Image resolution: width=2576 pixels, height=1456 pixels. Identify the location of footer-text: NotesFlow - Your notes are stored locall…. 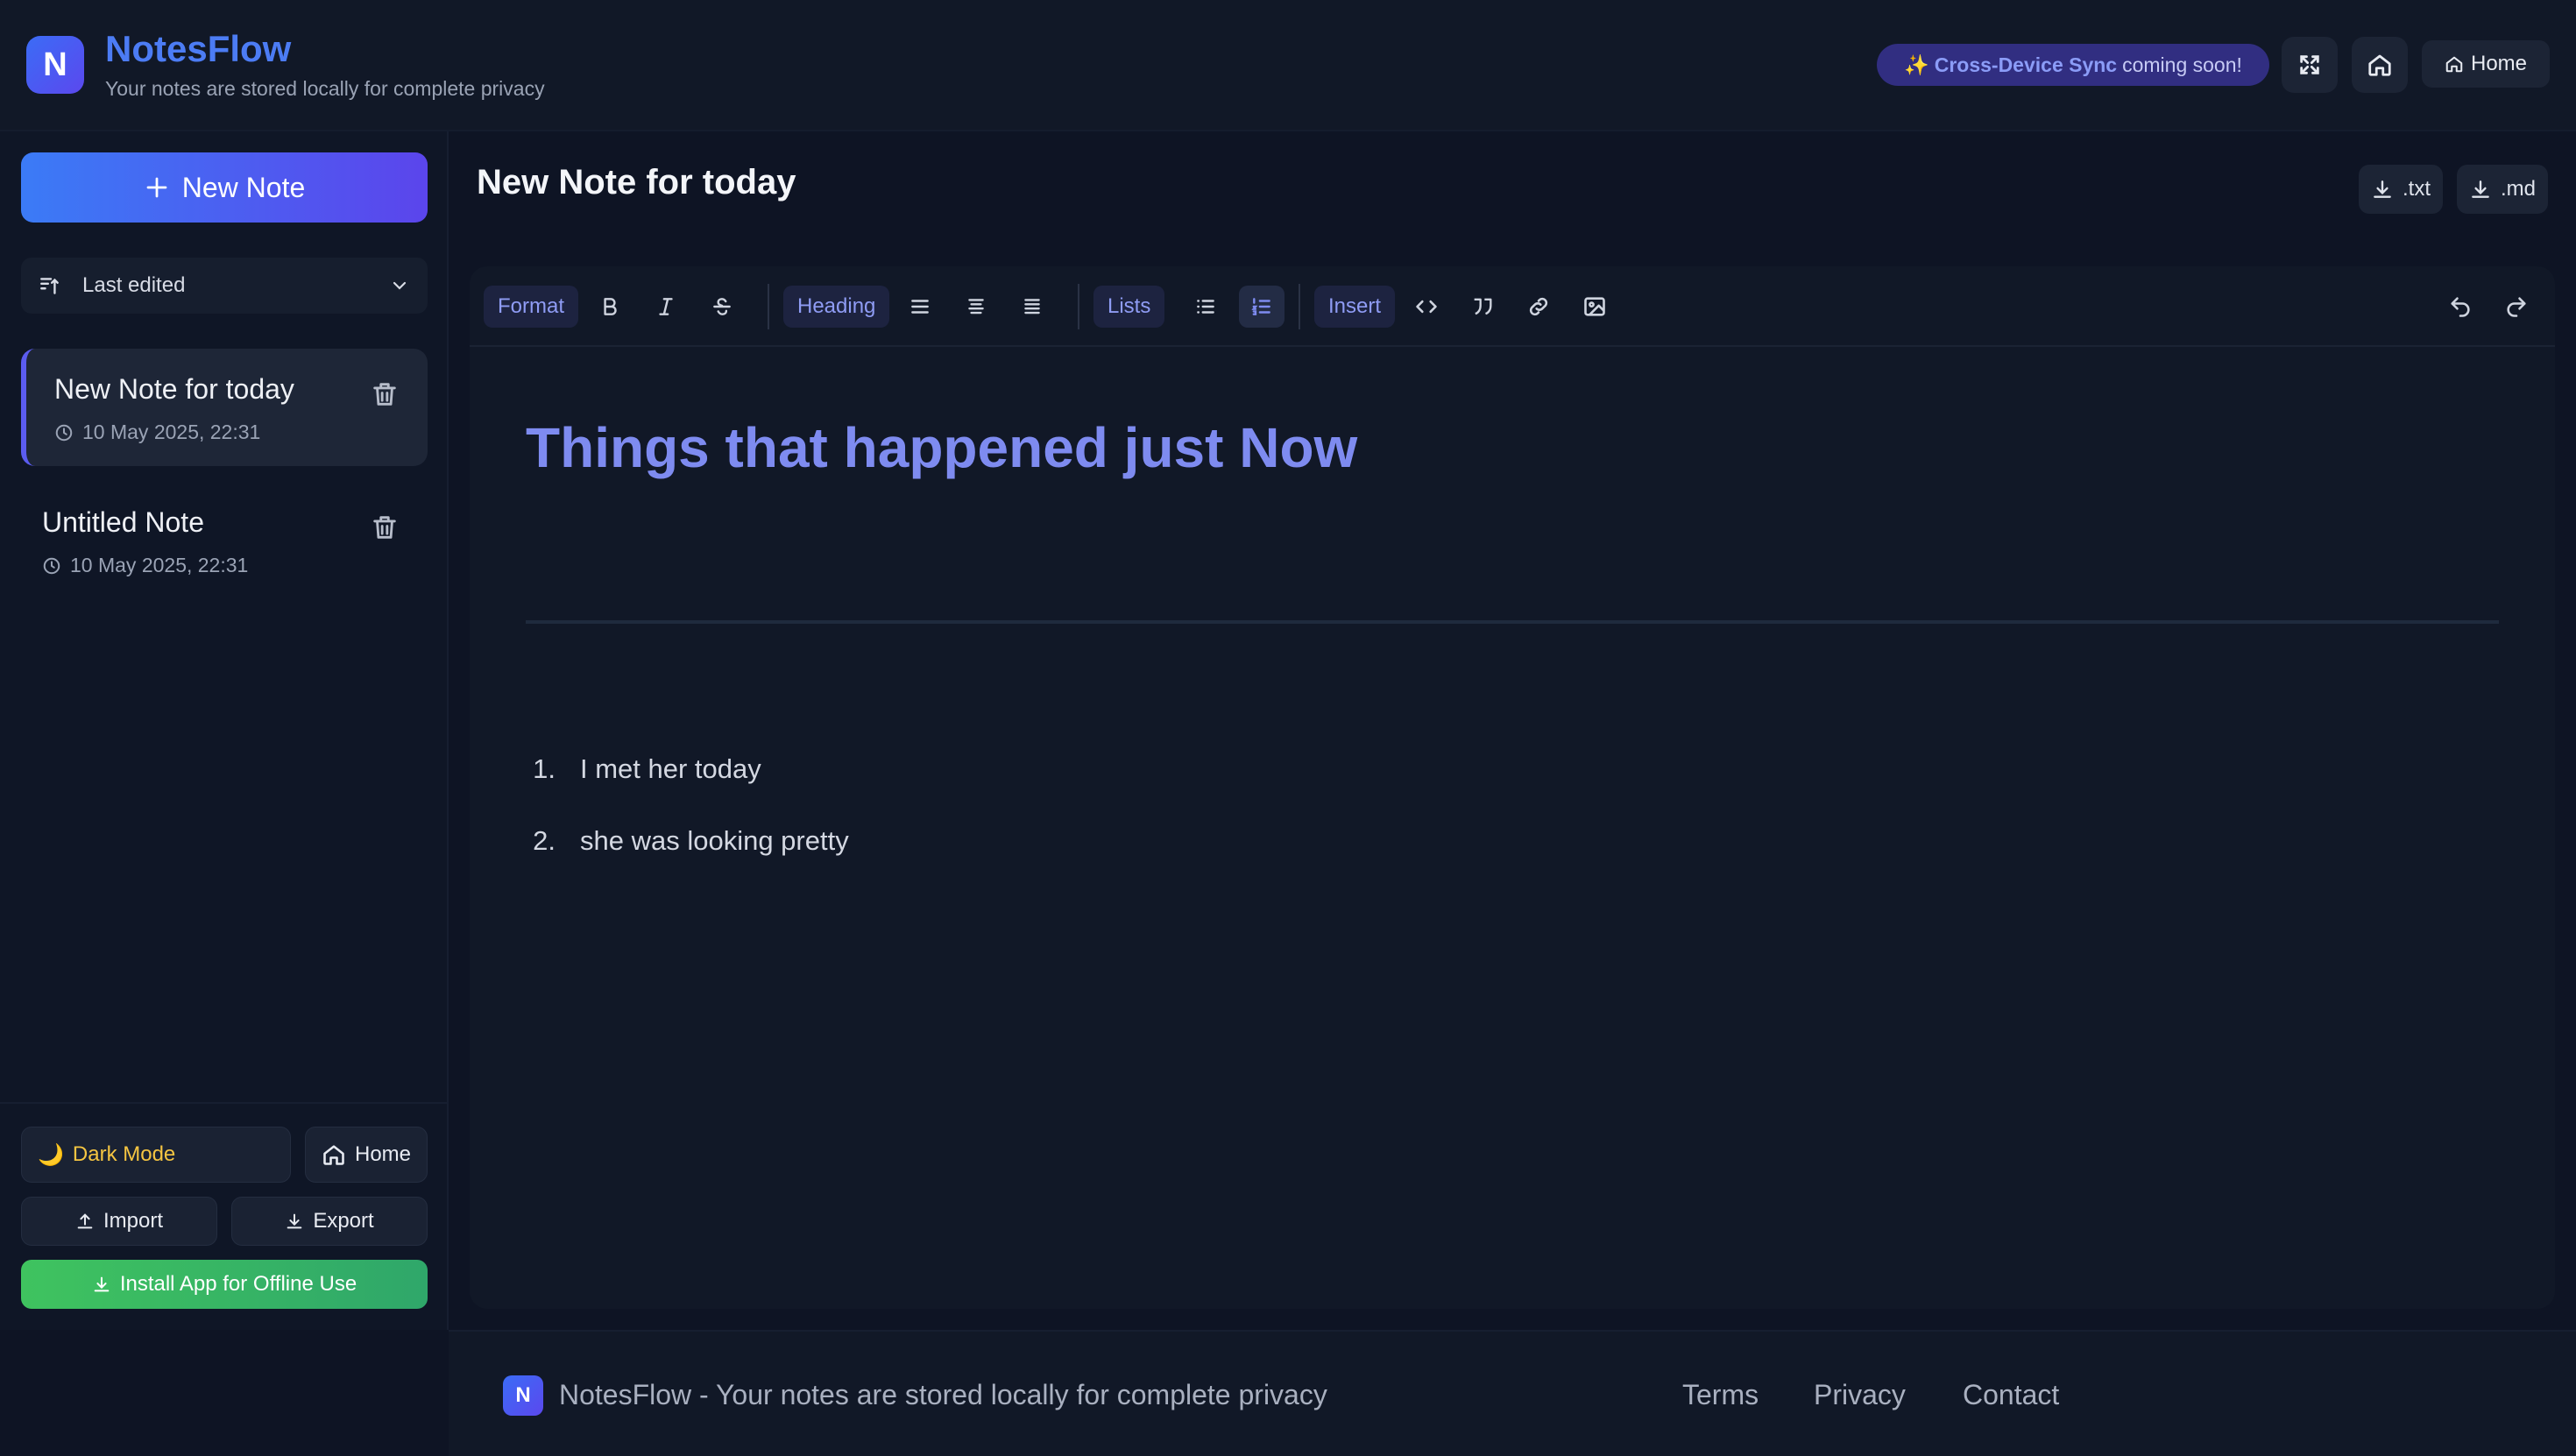
(943, 1394).